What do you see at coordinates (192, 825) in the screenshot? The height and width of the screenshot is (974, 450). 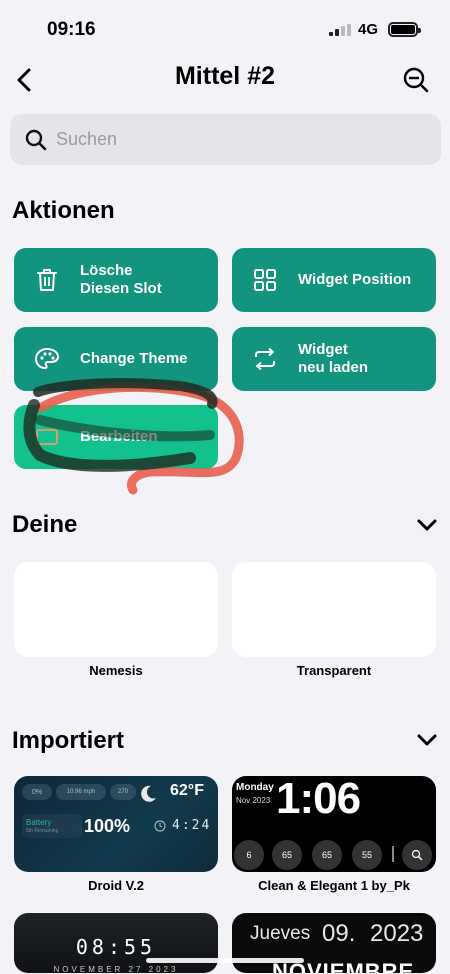 I see `clock-value: 4:24` at bounding box center [192, 825].